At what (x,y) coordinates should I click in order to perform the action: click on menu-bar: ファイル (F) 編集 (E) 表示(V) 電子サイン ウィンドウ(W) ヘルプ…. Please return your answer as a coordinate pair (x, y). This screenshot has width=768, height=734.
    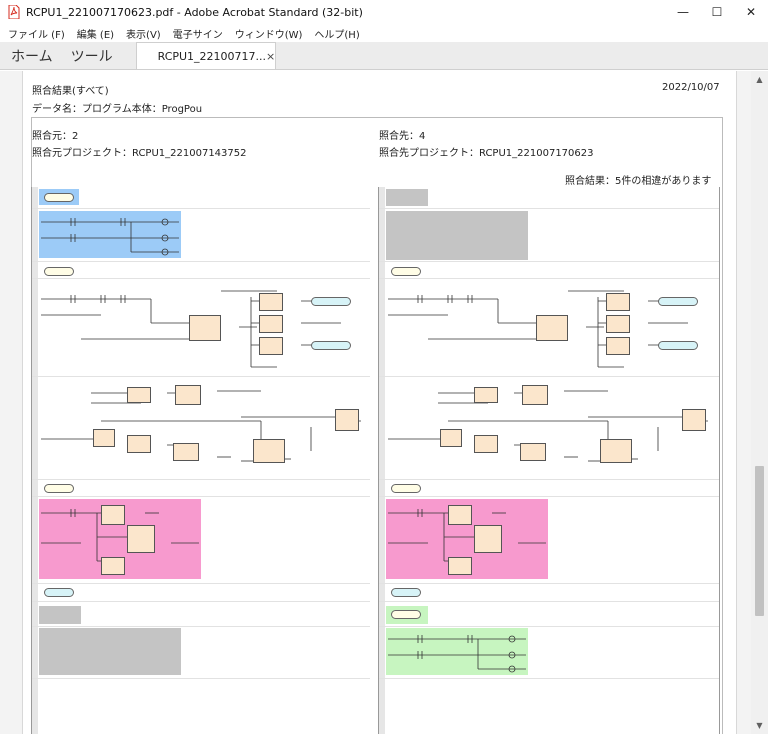
    Looking at the image, I should click on (384, 33).